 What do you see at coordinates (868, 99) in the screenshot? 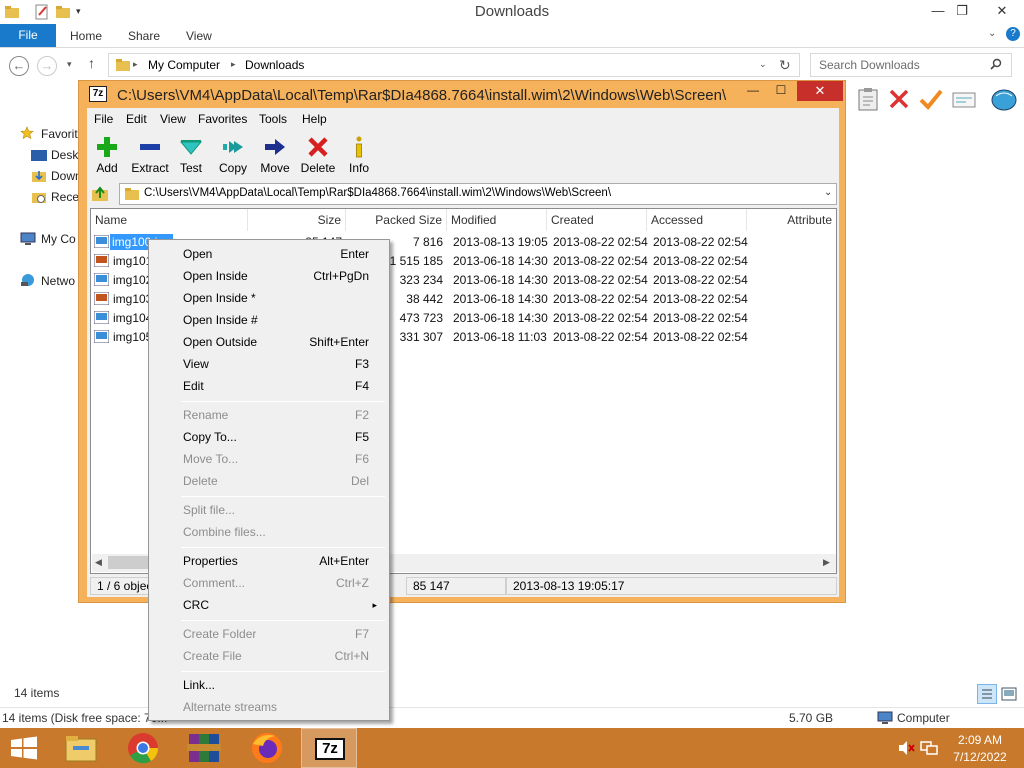
I see `clipboard-icon` at bounding box center [868, 99].